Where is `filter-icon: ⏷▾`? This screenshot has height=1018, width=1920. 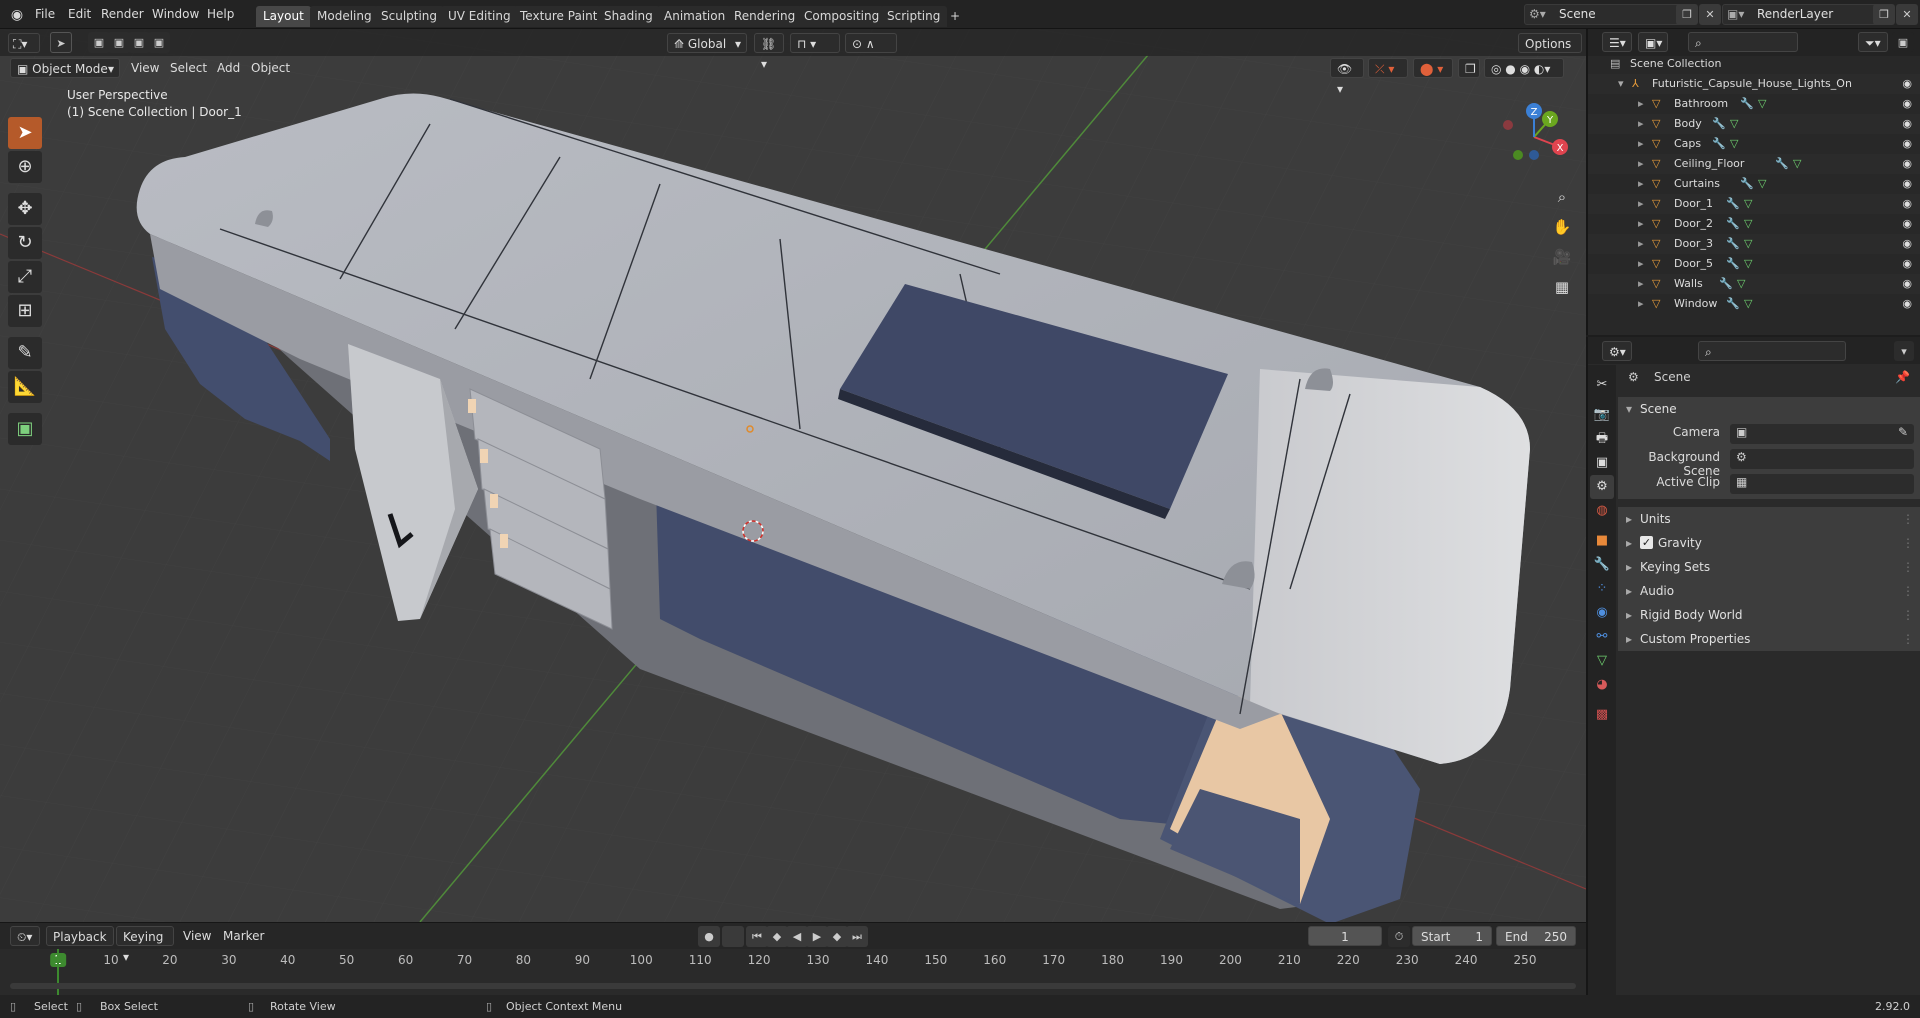 filter-icon: ⏷▾ is located at coordinates (1873, 42).